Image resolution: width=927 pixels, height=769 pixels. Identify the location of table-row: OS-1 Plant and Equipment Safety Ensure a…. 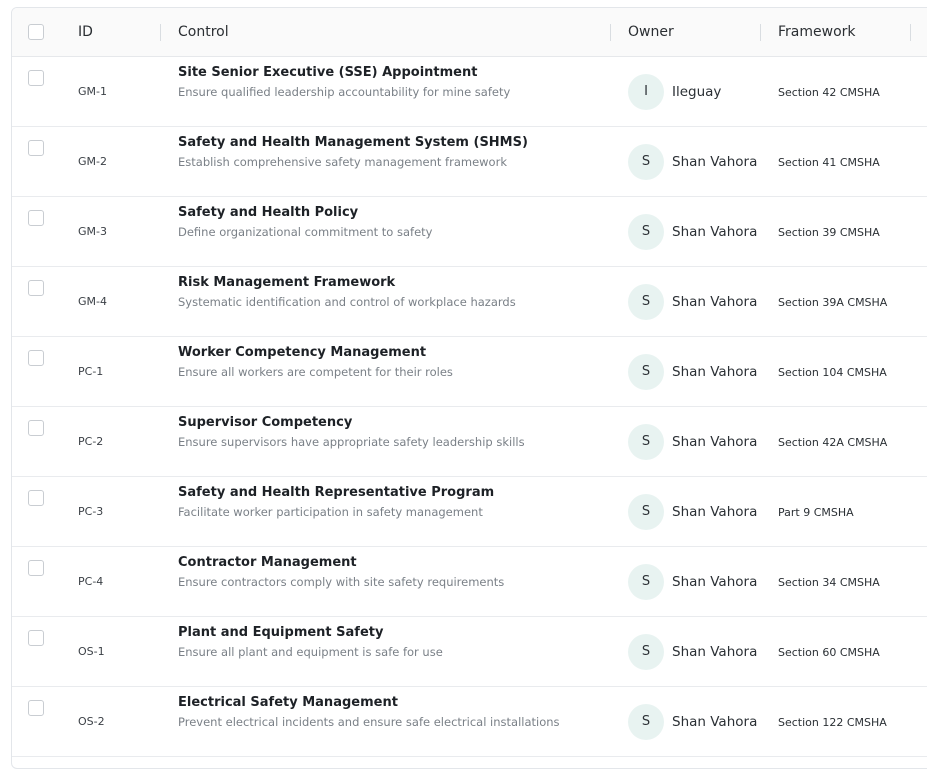
(469, 652).